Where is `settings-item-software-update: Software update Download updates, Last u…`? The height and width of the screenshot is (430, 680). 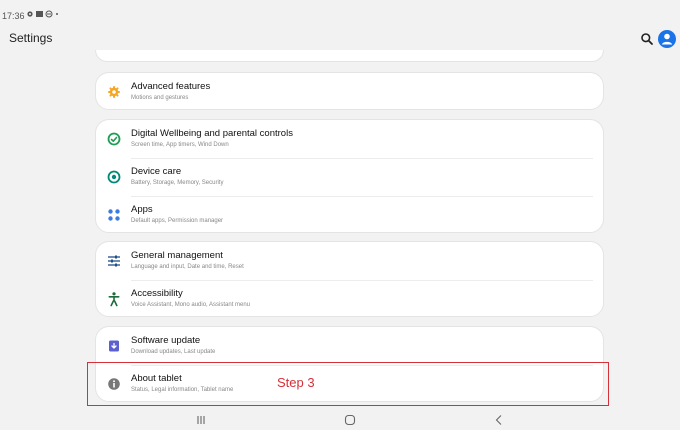 settings-item-software-update: Software update Download updates, Last u… is located at coordinates (349, 346).